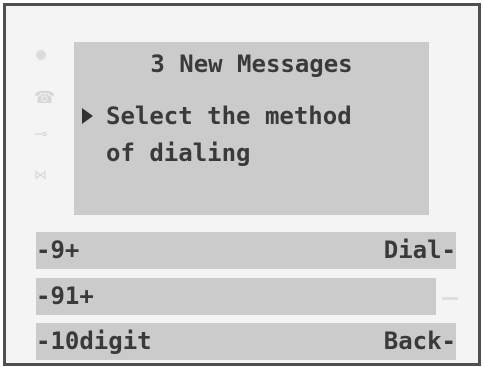 The image size is (484, 367). What do you see at coordinates (40, 175) in the screenshot?
I see `bowtie-icon: ⋈` at bounding box center [40, 175].